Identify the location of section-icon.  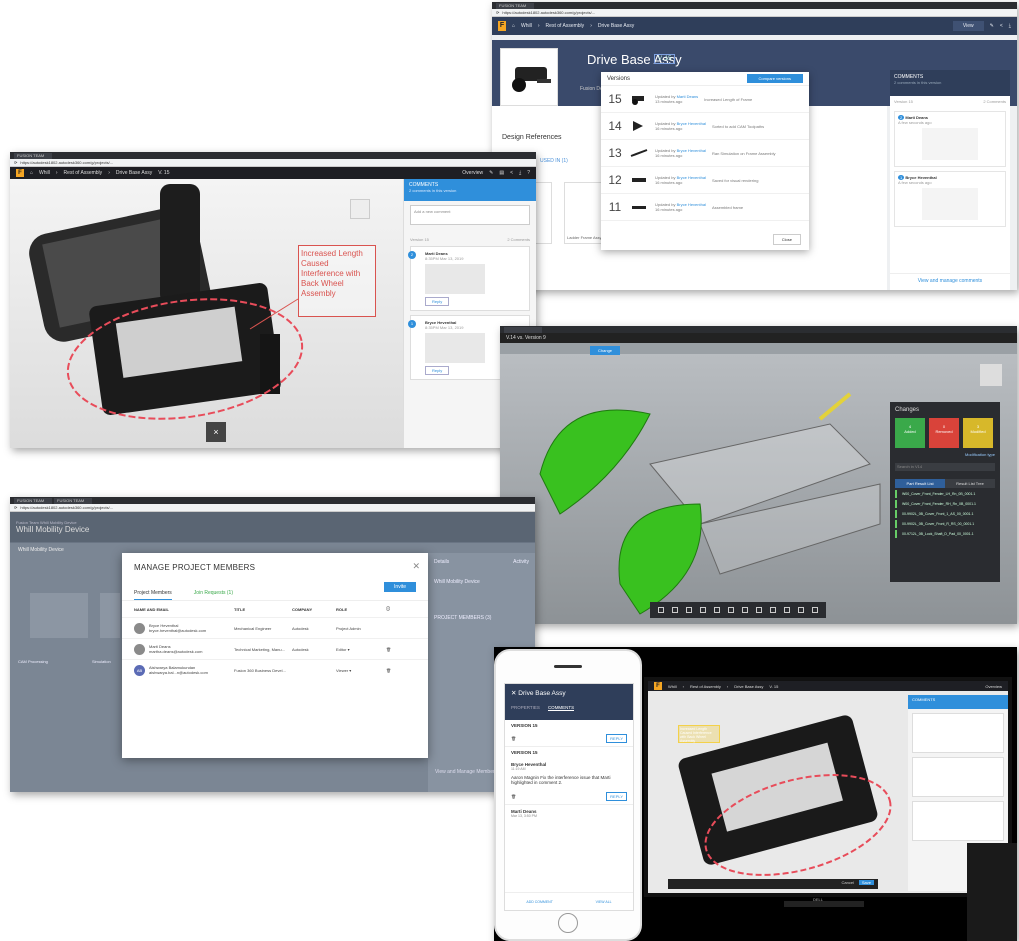
(745, 610).